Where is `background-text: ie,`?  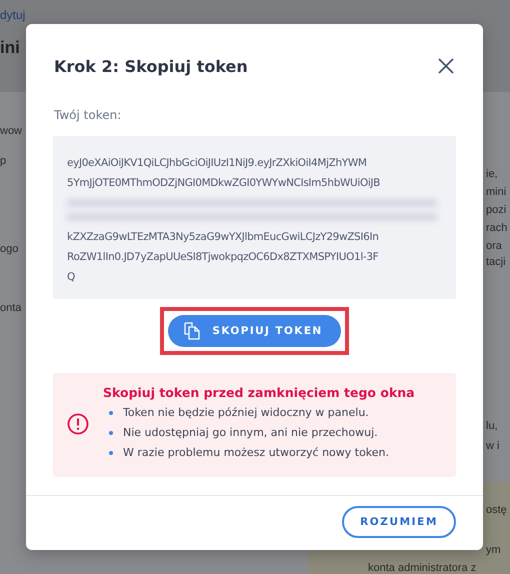
background-text: ie, is located at coordinates (492, 174).